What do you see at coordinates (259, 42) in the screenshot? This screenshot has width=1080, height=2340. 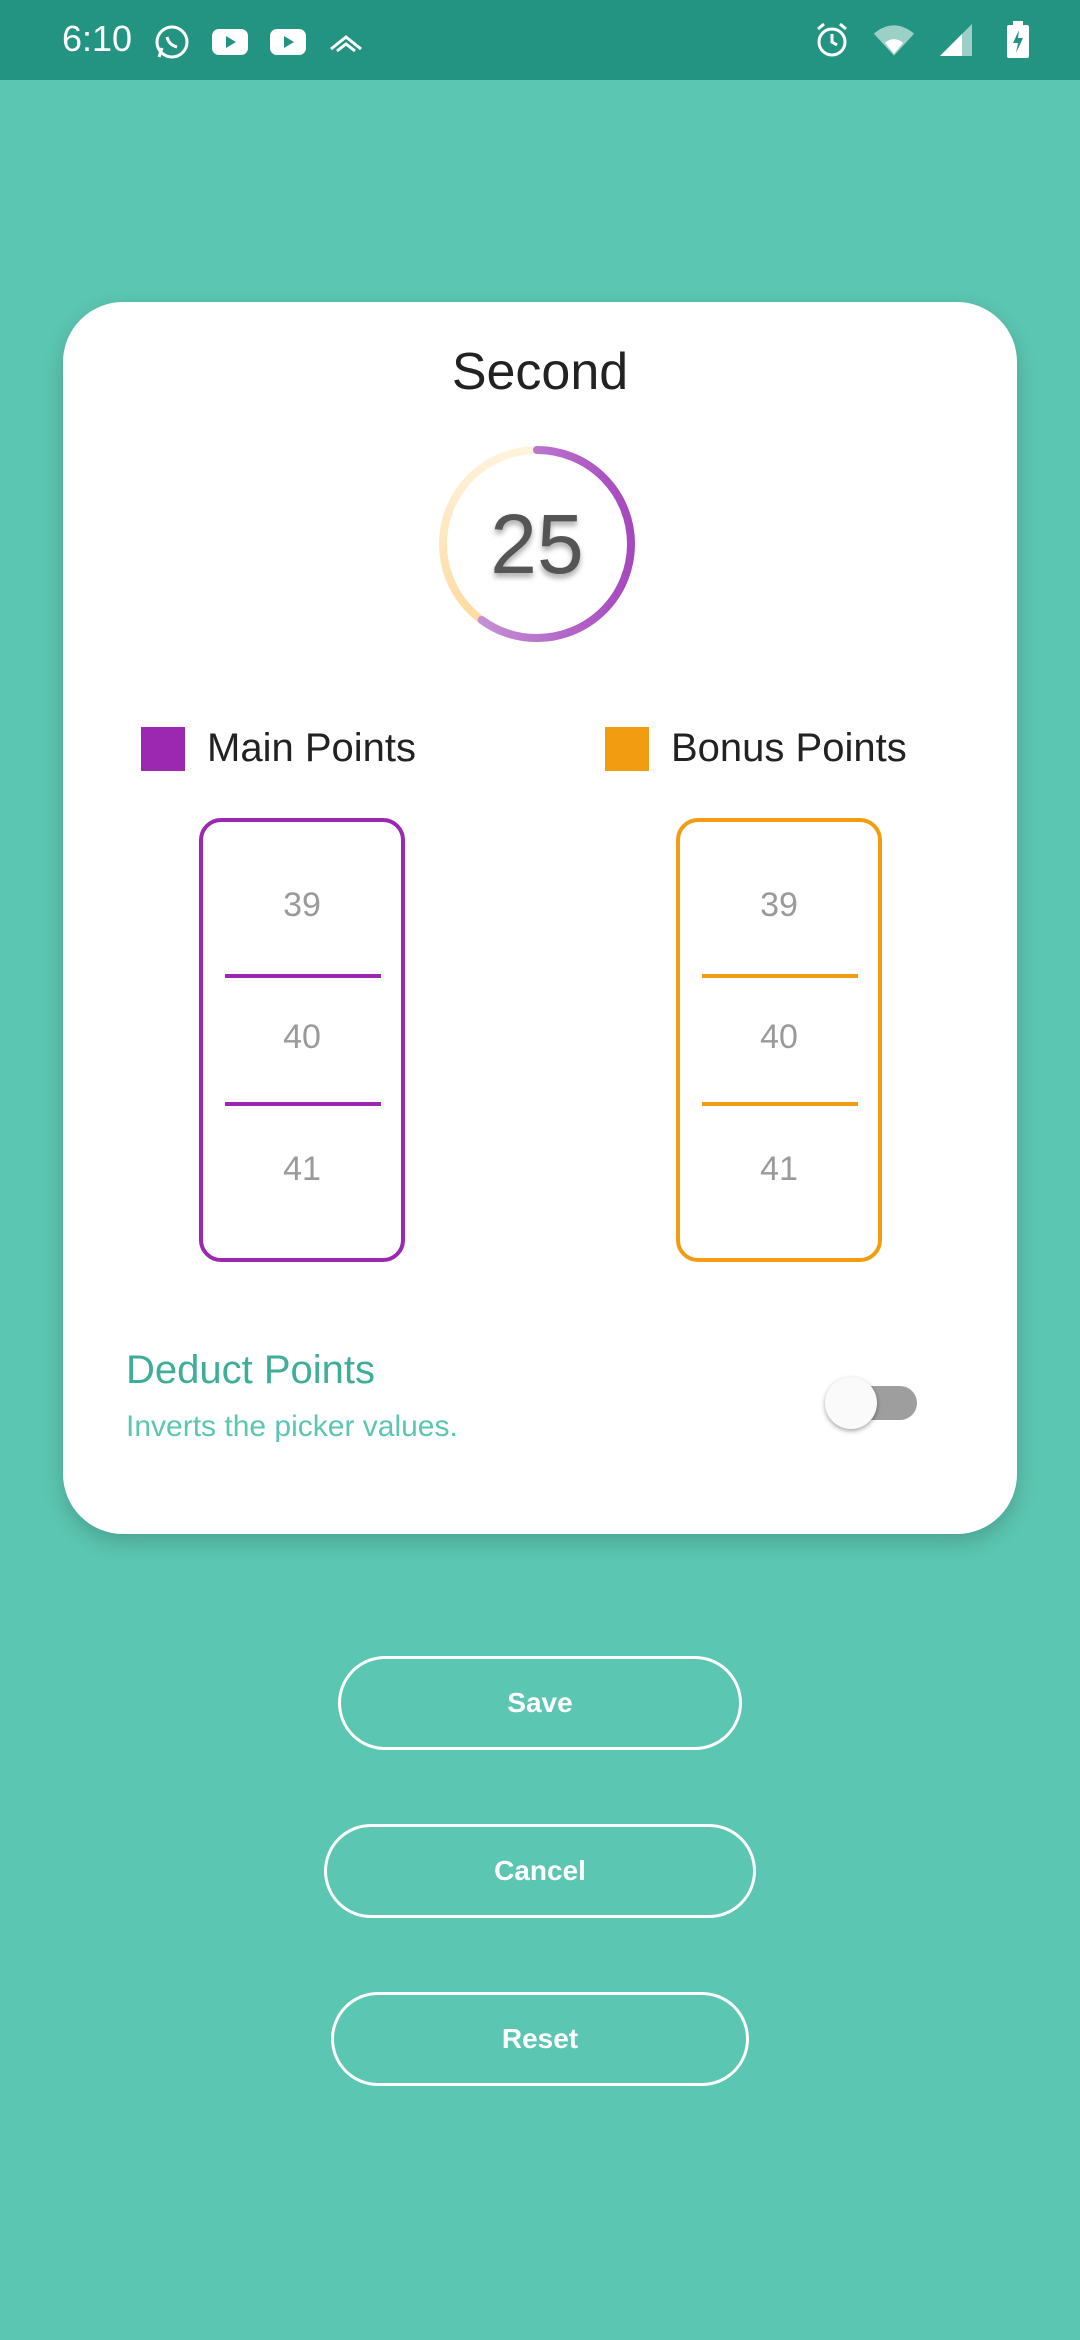 I see `notification-icons` at bounding box center [259, 42].